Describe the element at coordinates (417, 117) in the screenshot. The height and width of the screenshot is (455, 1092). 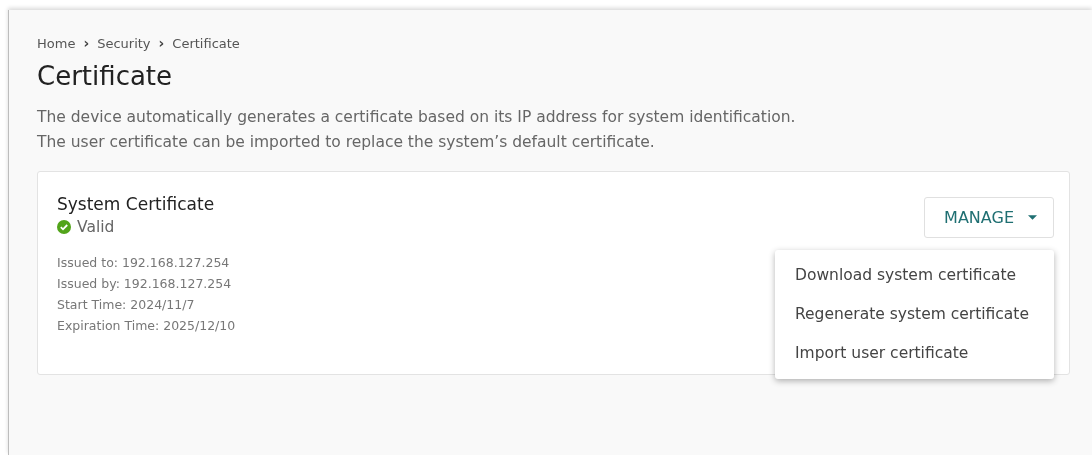
I see `description-text: The device automatically generates a certificate based on its IP address for system identification.` at that location.